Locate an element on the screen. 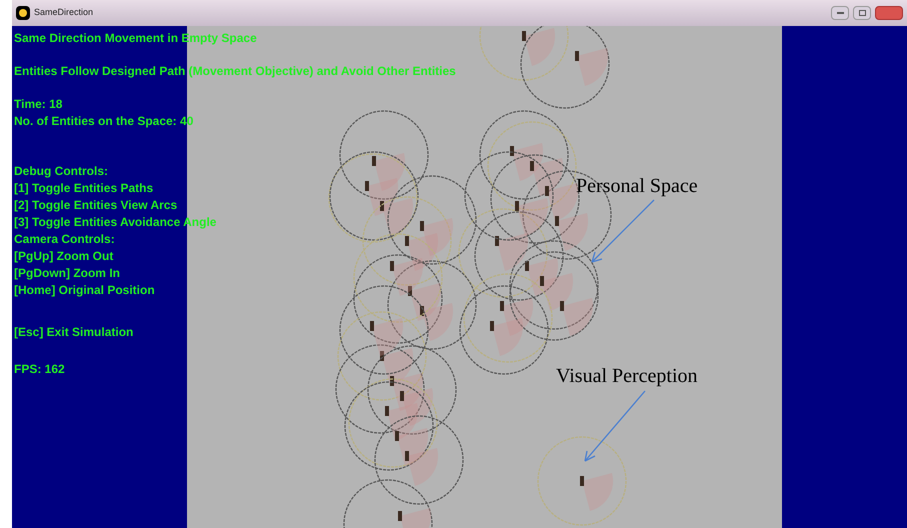  app-icon is located at coordinates (23, 13).